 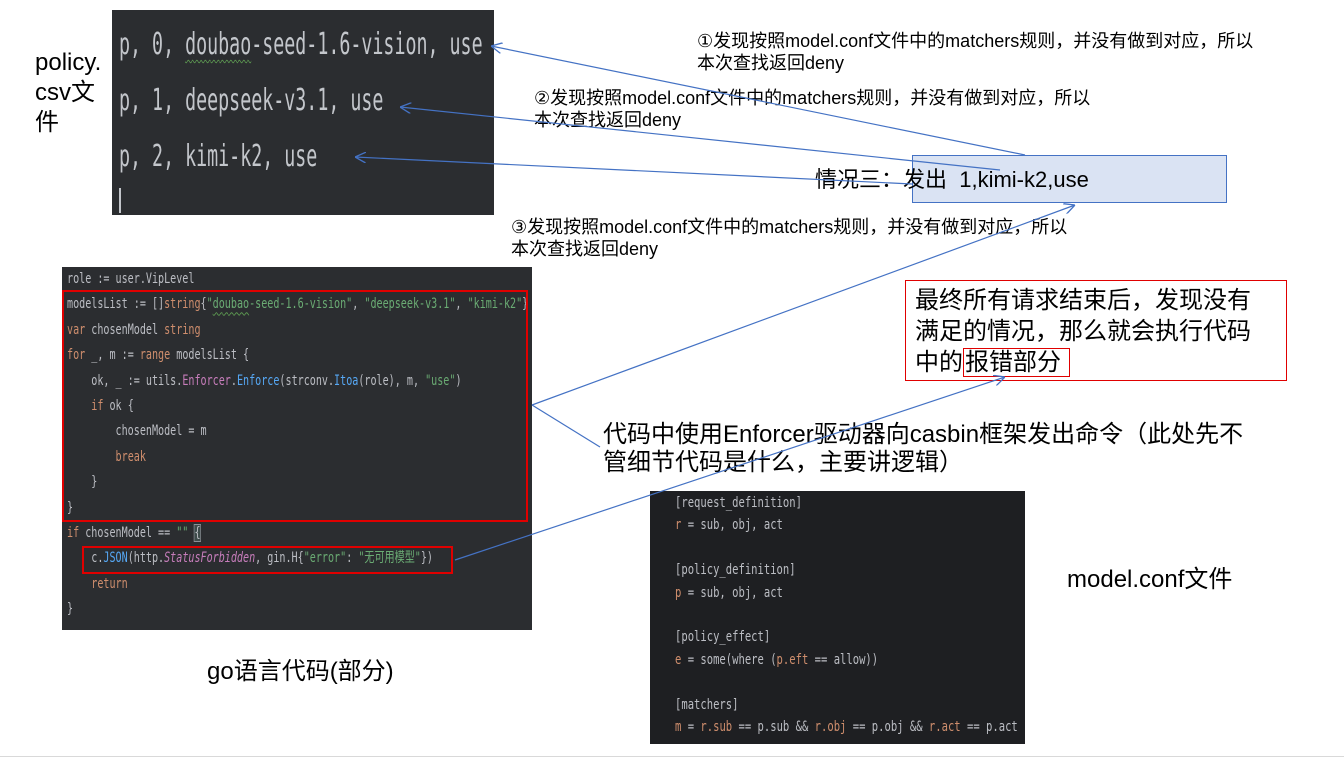 What do you see at coordinates (716, 726) in the screenshot?
I see `code-token: r.sub` at bounding box center [716, 726].